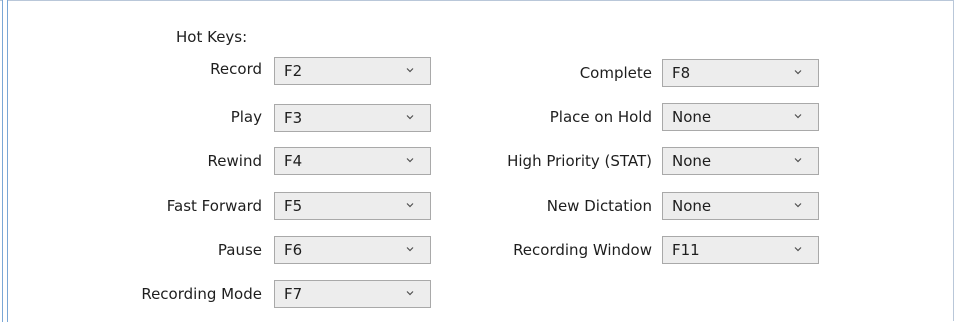 Image resolution: width=955 pixels, height=322 pixels. What do you see at coordinates (692, 161) in the screenshot?
I see `high-priority-hotkey-value: None` at bounding box center [692, 161].